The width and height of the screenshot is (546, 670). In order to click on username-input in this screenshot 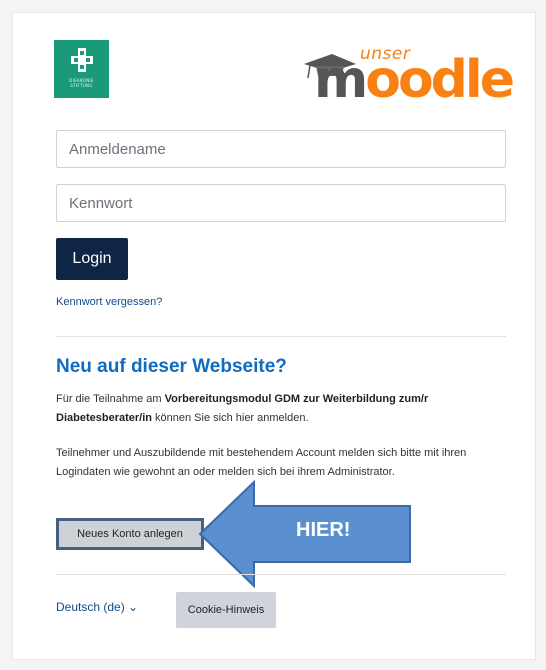, I will do `click(281, 149)`.